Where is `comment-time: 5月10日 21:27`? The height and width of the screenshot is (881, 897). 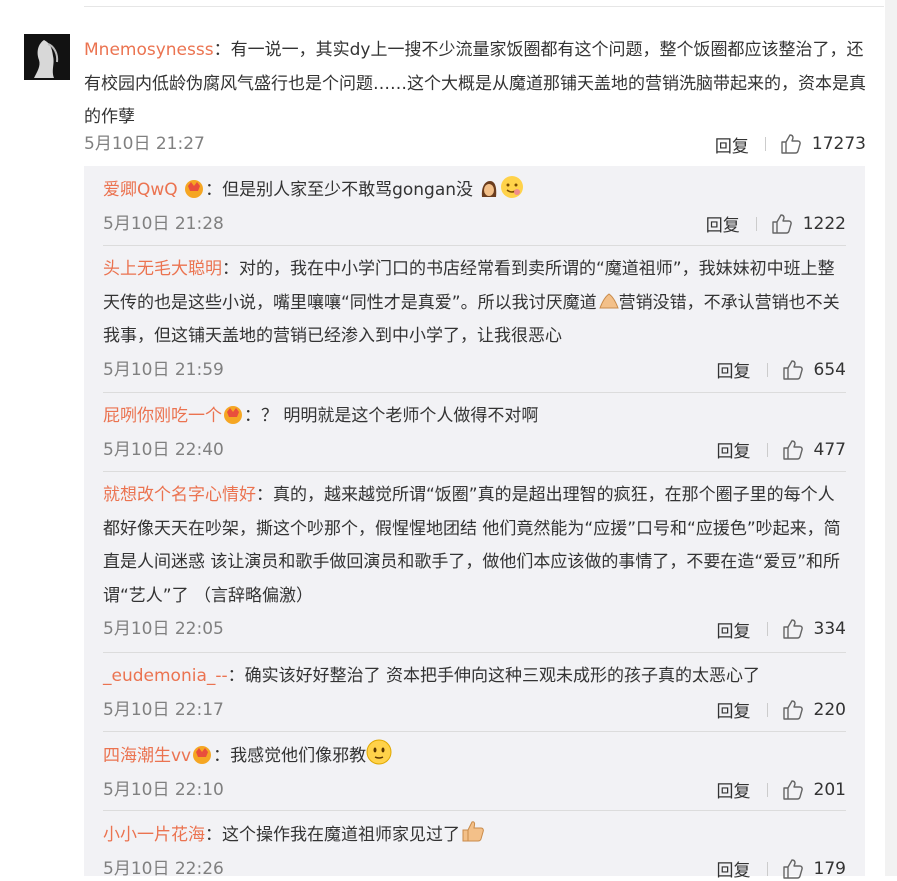
comment-time: 5月10日 21:27 is located at coordinates (144, 144).